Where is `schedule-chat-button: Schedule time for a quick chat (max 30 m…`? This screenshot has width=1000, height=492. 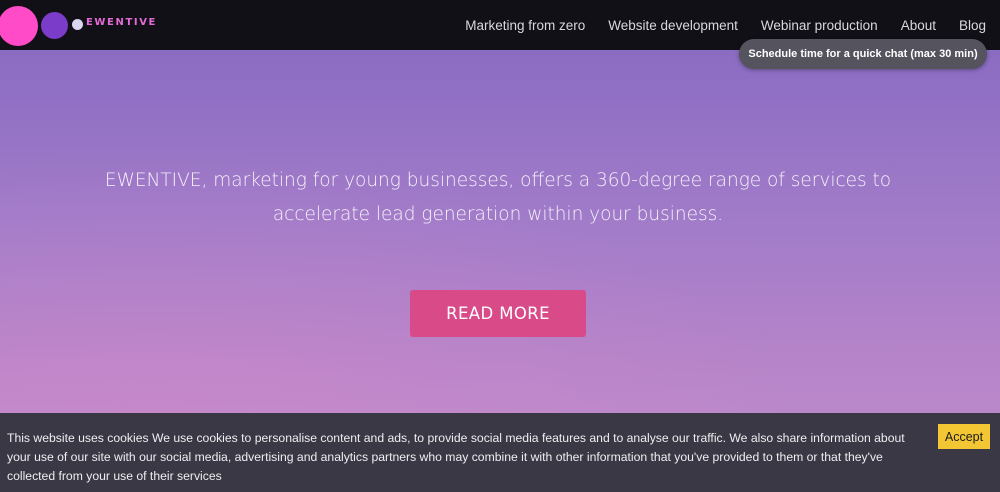
schedule-chat-button: Schedule time for a quick chat (max 30 m… is located at coordinates (863, 54).